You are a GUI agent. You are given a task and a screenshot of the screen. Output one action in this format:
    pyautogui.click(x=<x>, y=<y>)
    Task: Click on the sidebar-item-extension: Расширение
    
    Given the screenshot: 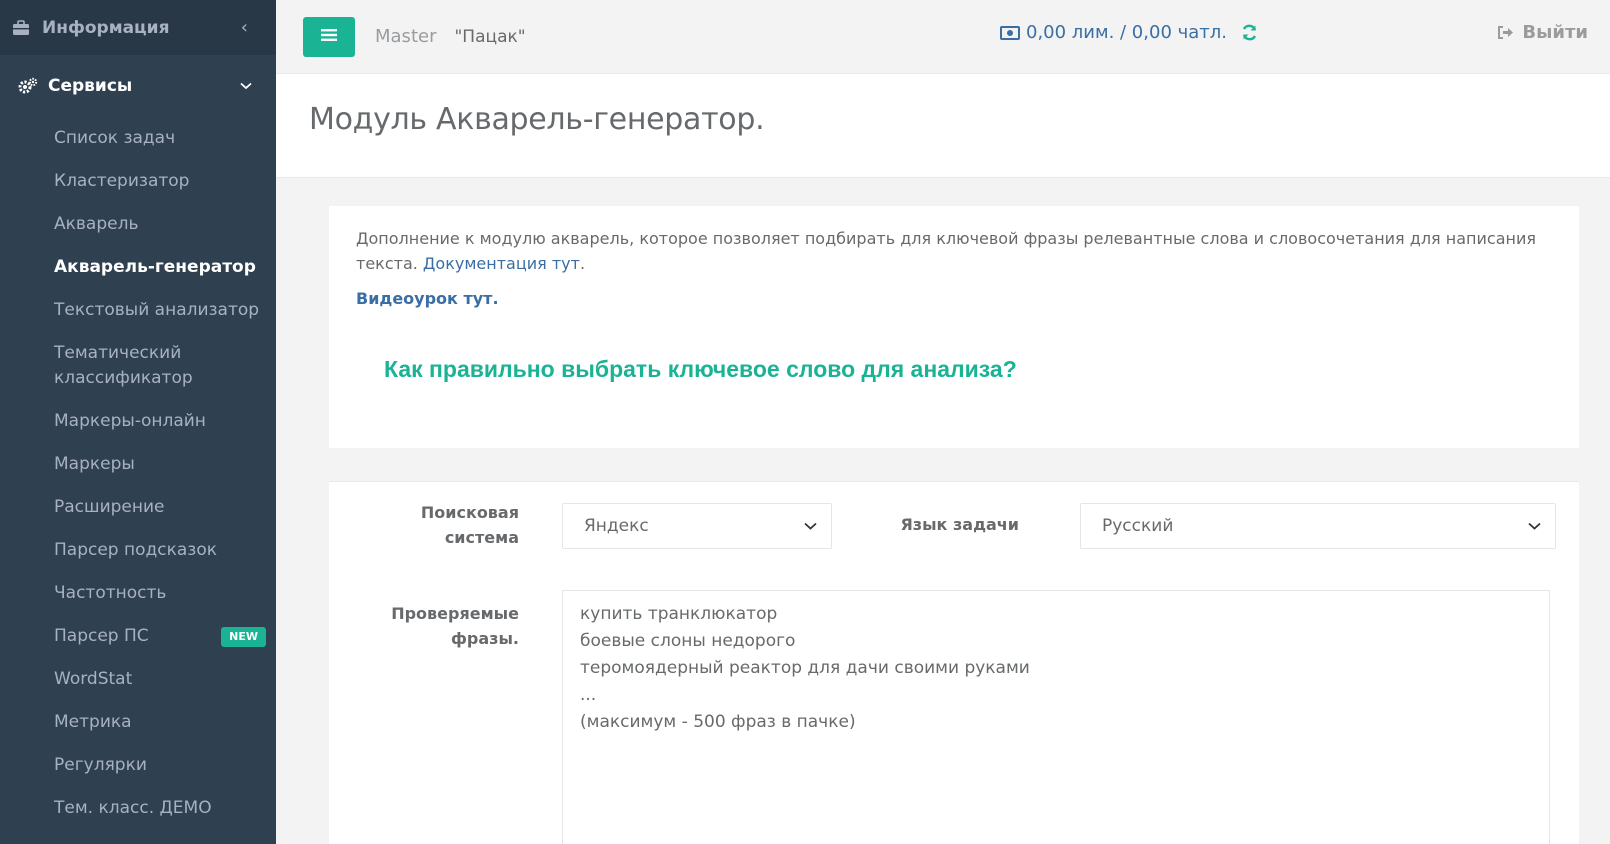 What is the action you would take?
    pyautogui.click(x=138, y=507)
    